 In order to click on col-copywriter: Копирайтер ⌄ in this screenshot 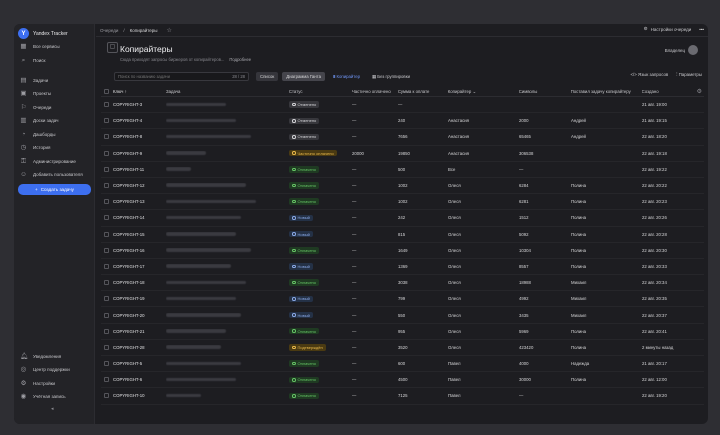, I will do `click(483, 92)`.